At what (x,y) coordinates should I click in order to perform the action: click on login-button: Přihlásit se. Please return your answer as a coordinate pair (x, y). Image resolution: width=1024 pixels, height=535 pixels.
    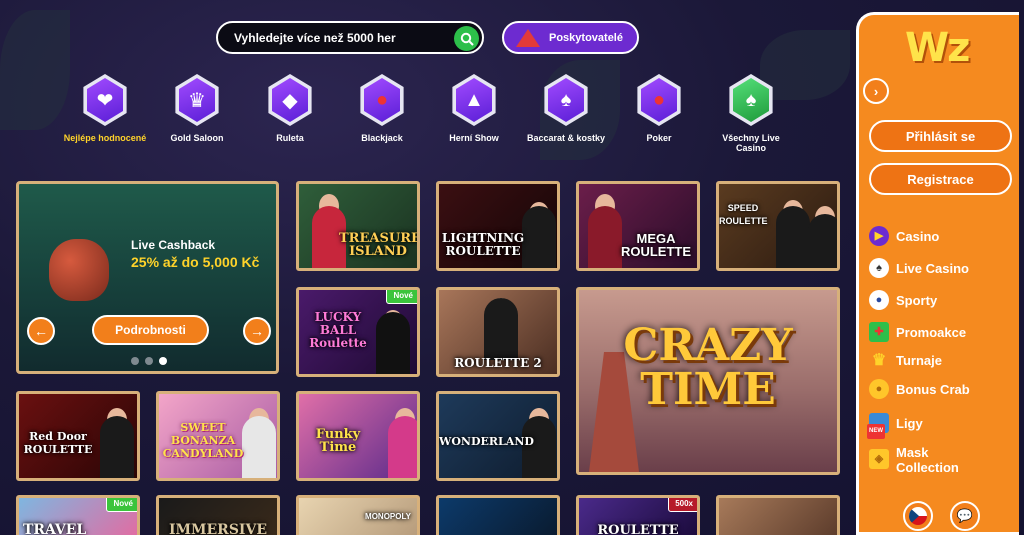
    Looking at the image, I should click on (940, 136).